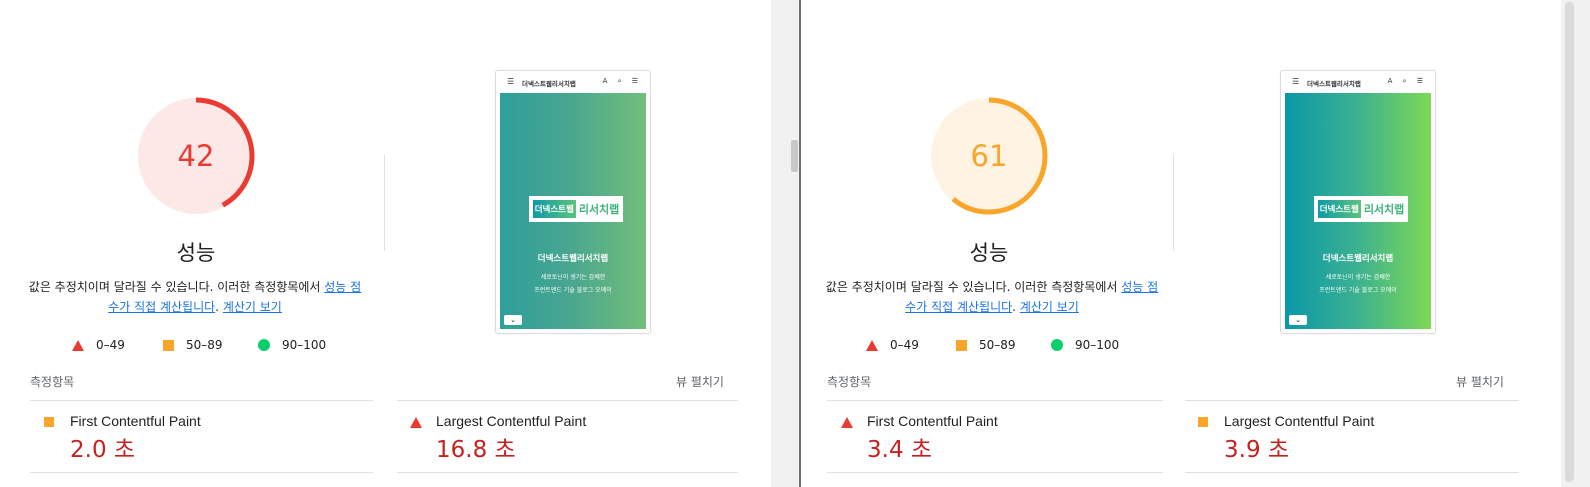 The width and height of the screenshot is (1590, 487). What do you see at coordinates (1569, 242) in the screenshot?
I see `scrollbar-thumb` at bounding box center [1569, 242].